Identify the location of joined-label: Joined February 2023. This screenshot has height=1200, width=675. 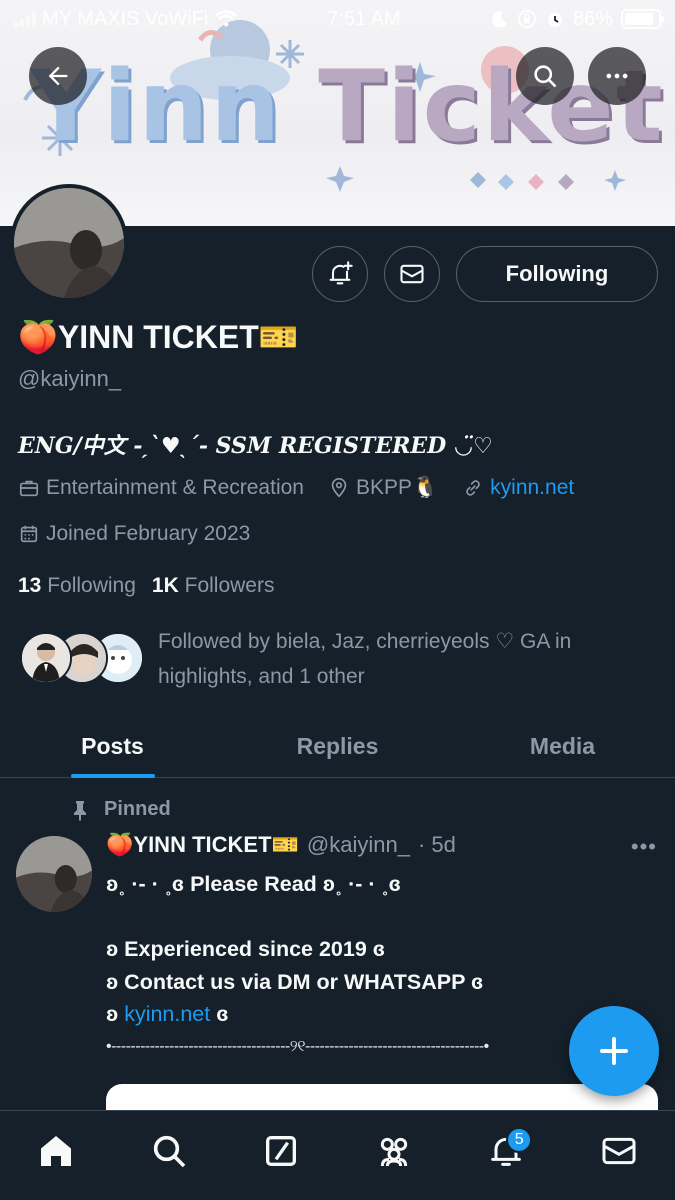
(148, 533).